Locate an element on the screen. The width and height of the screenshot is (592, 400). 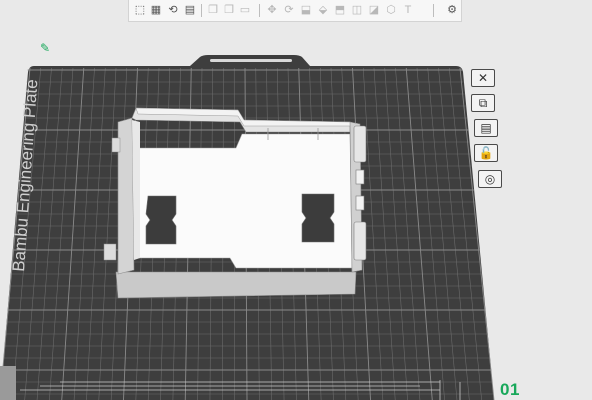
move-icon: ✥ is located at coordinates (272, 10).